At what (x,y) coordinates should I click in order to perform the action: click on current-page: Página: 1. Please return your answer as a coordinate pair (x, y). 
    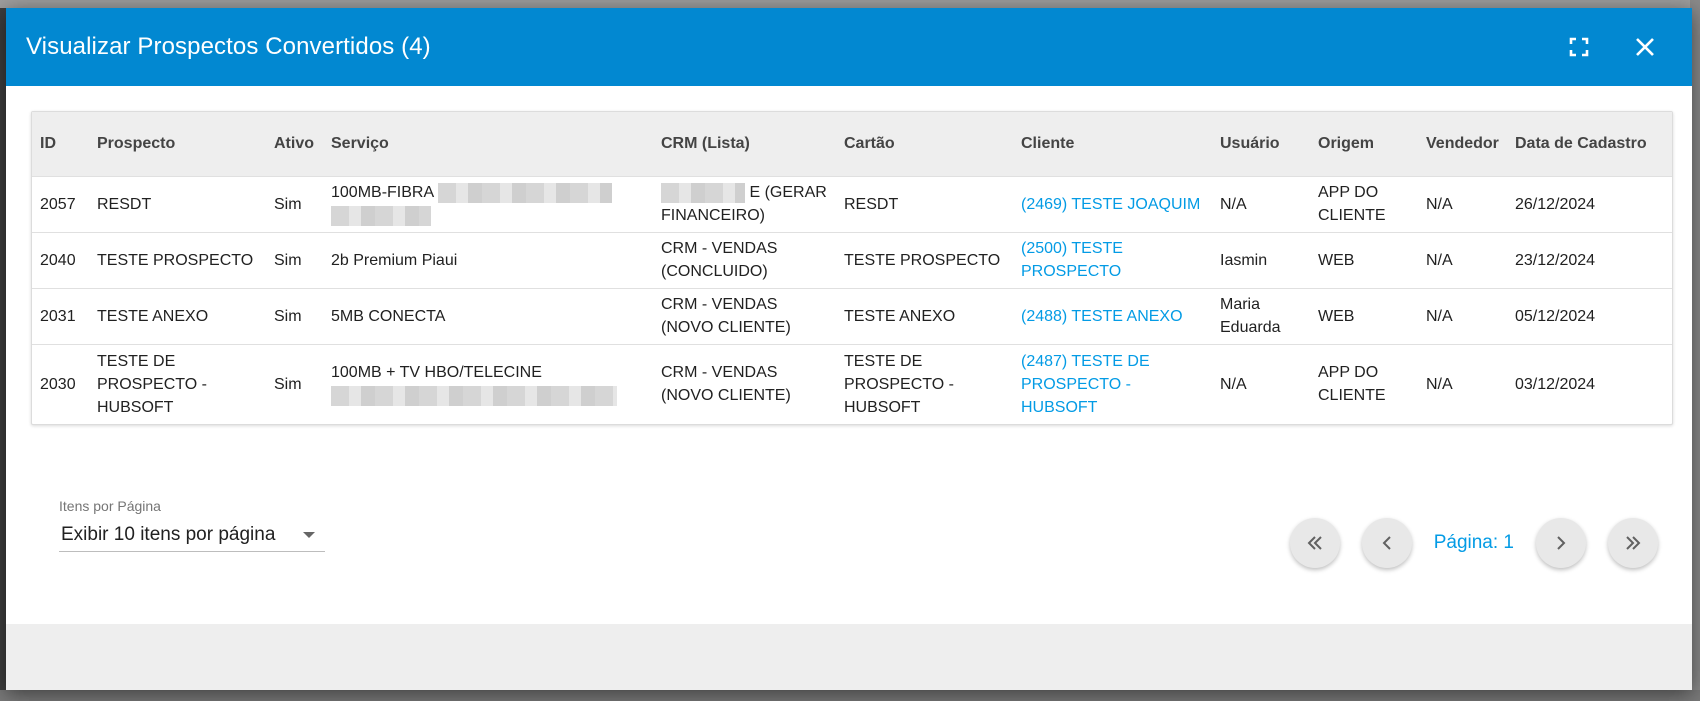
    Looking at the image, I should click on (1473, 542).